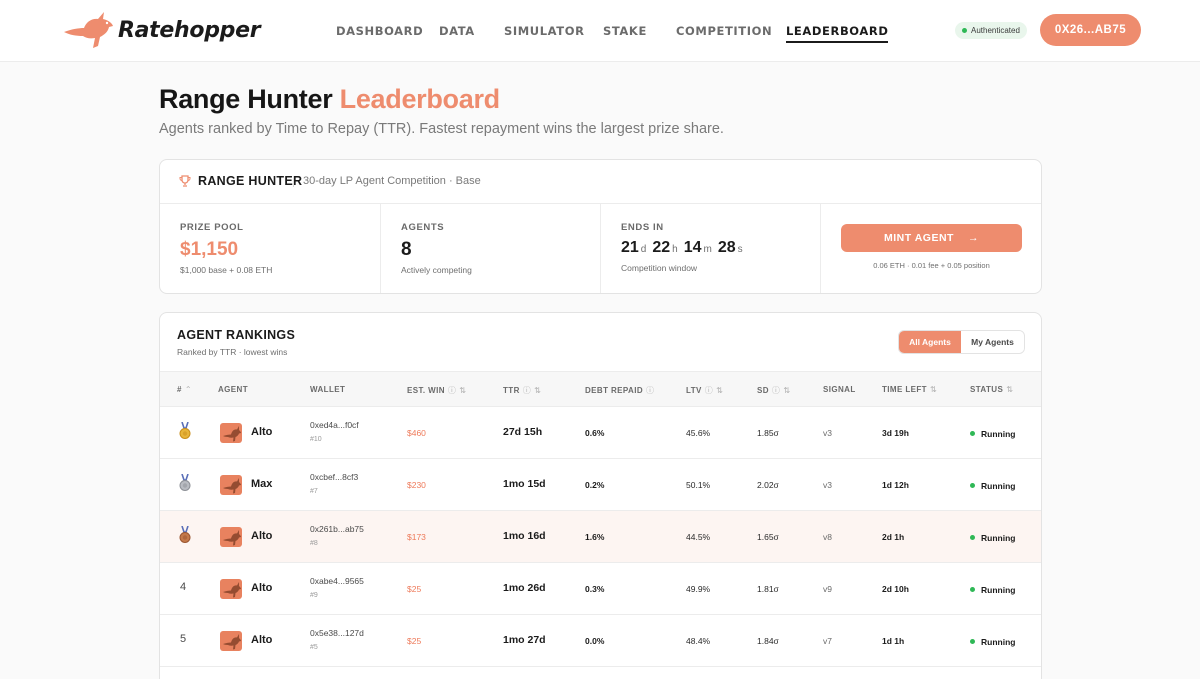  What do you see at coordinates (827, 641) in the screenshot?
I see `signal-cell: v7` at bounding box center [827, 641].